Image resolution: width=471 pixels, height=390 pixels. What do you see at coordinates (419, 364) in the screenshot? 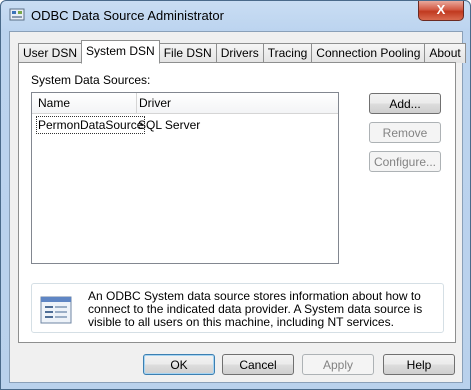
I see `help-button: Help` at bounding box center [419, 364].